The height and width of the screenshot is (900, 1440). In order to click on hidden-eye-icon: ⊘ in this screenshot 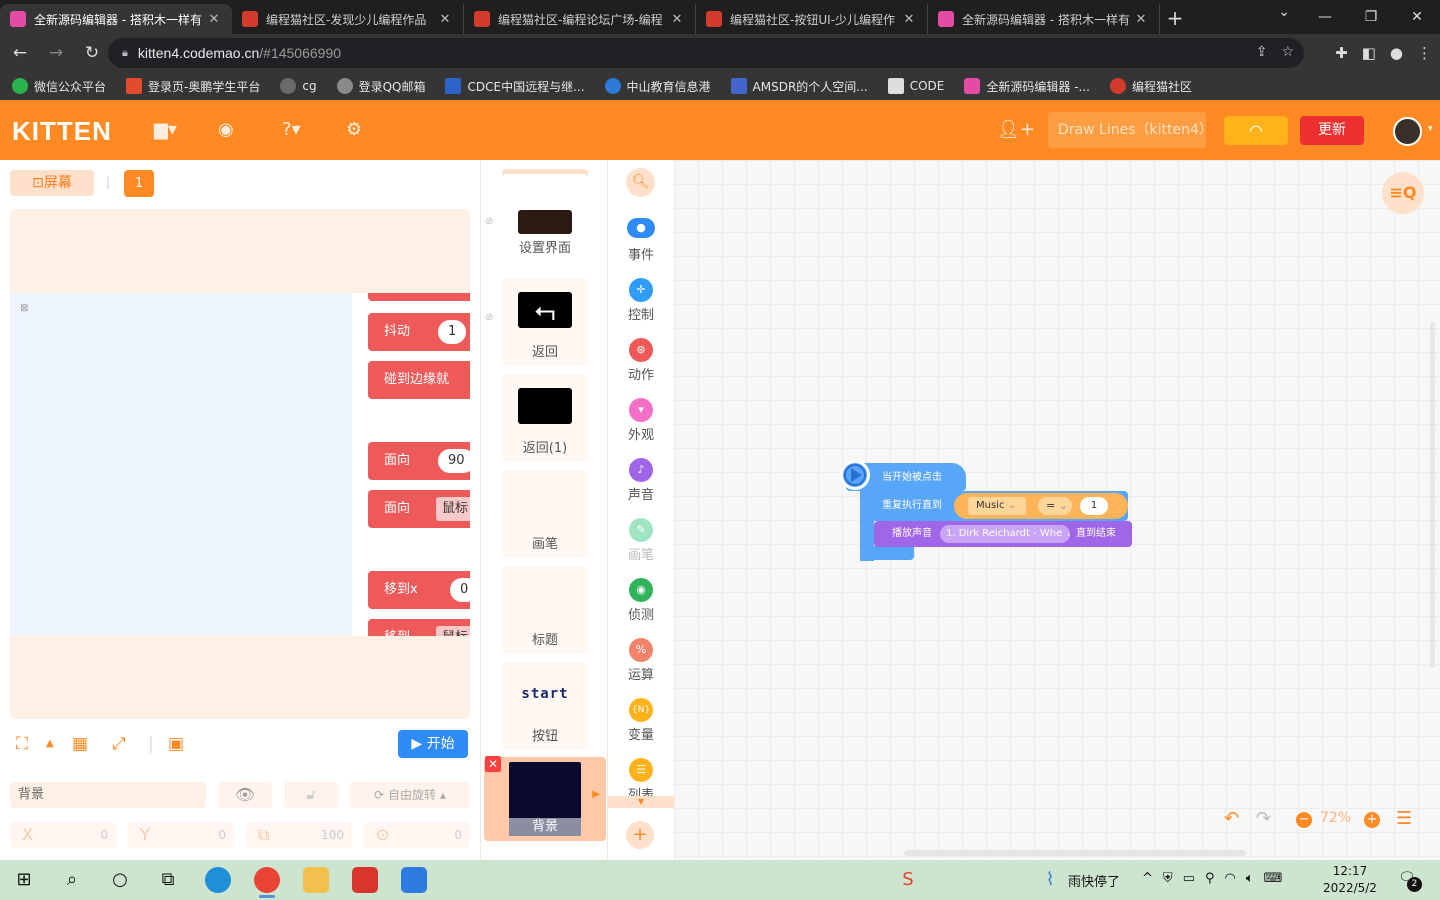, I will do `click(489, 317)`.